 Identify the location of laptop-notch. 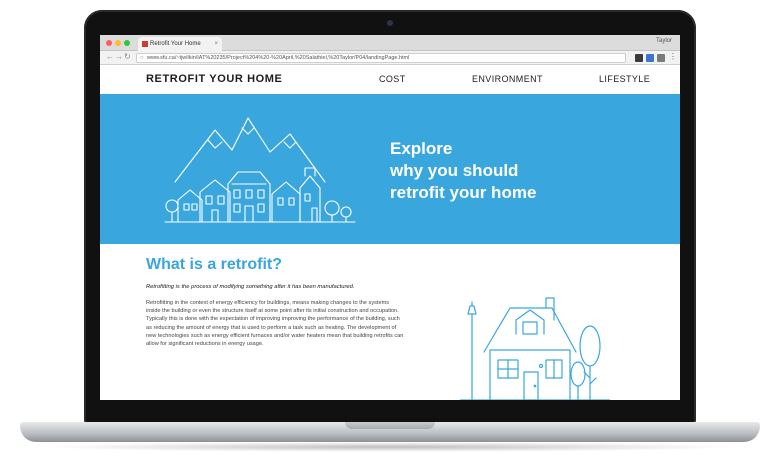
(390, 425).